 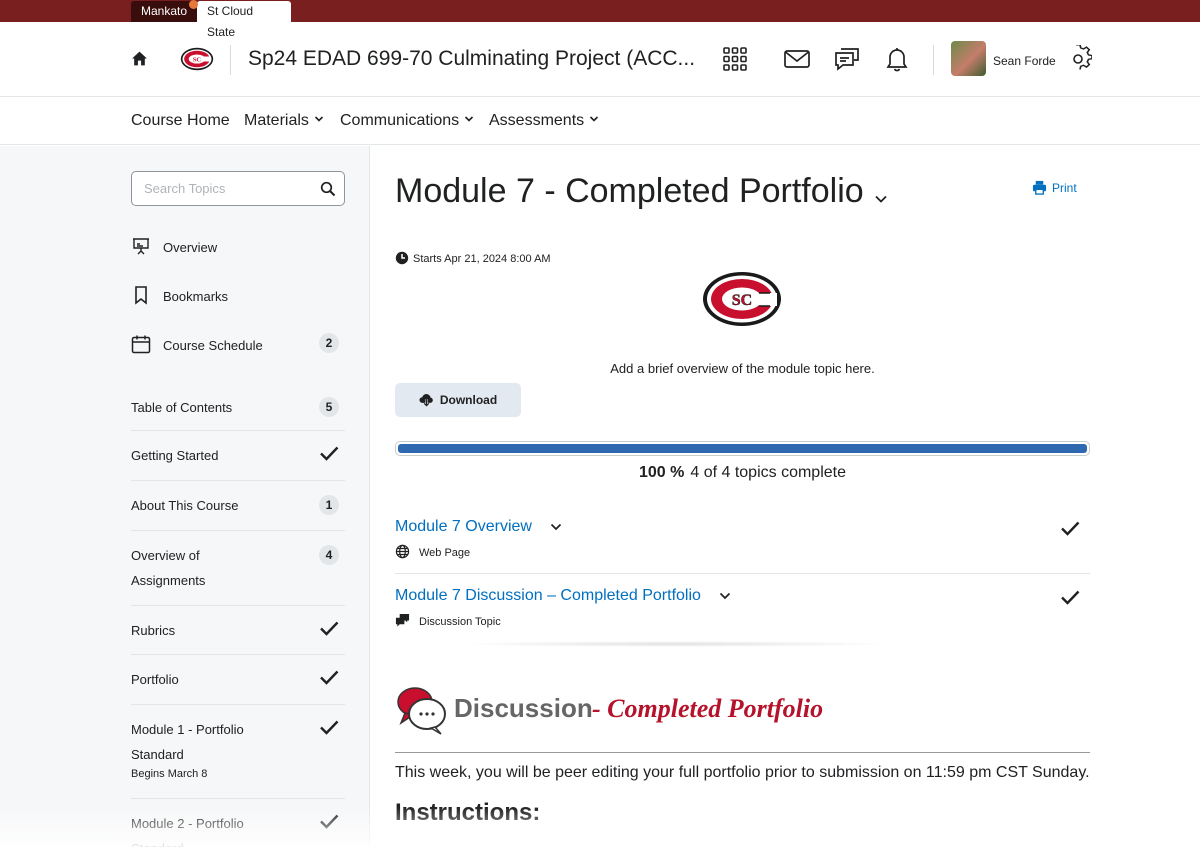 I want to click on count-badge: 2, so click(x=329, y=343).